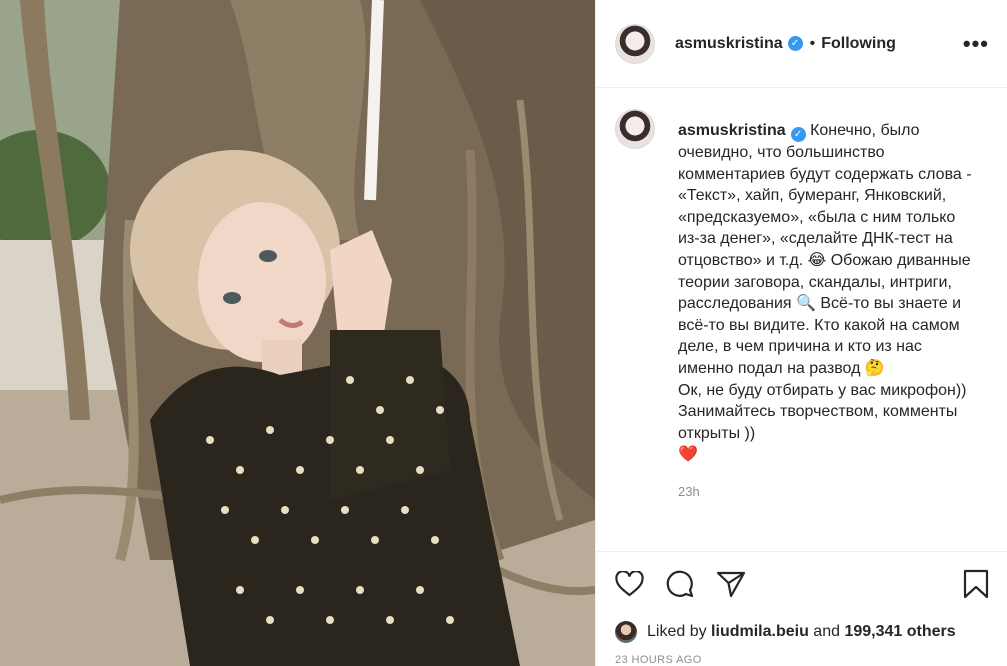 The height and width of the screenshot is (666, 1007). Describe the element at coordinates (688, 455) in the screenshot. I see `heart-emoji: ❤️` at that location.